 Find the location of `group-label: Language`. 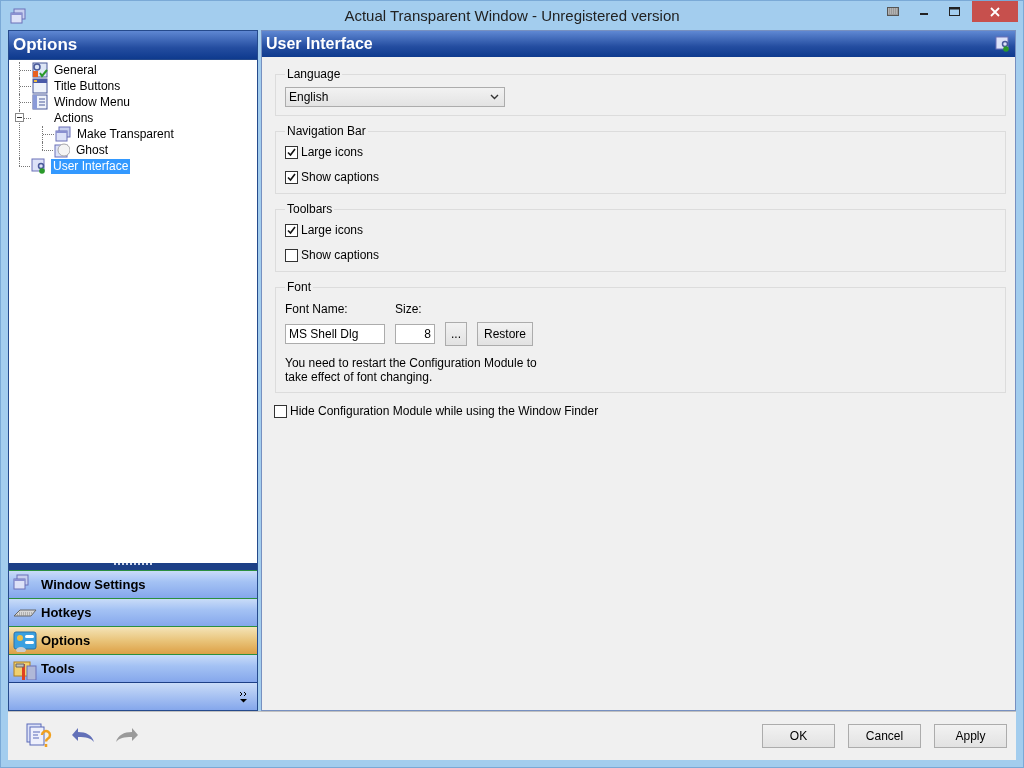

group-label: Language is located at coordinates (314, 74).